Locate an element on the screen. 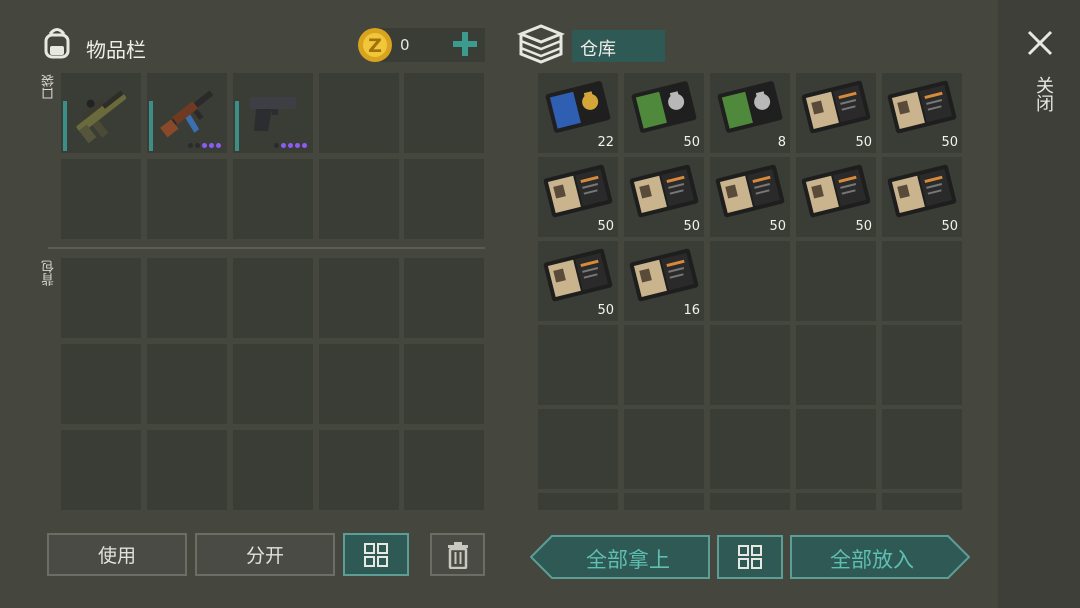 The height and width of the screenshot is (608, 1080). take-all-button: 全部拿上 is located at coordinates (620, 557).